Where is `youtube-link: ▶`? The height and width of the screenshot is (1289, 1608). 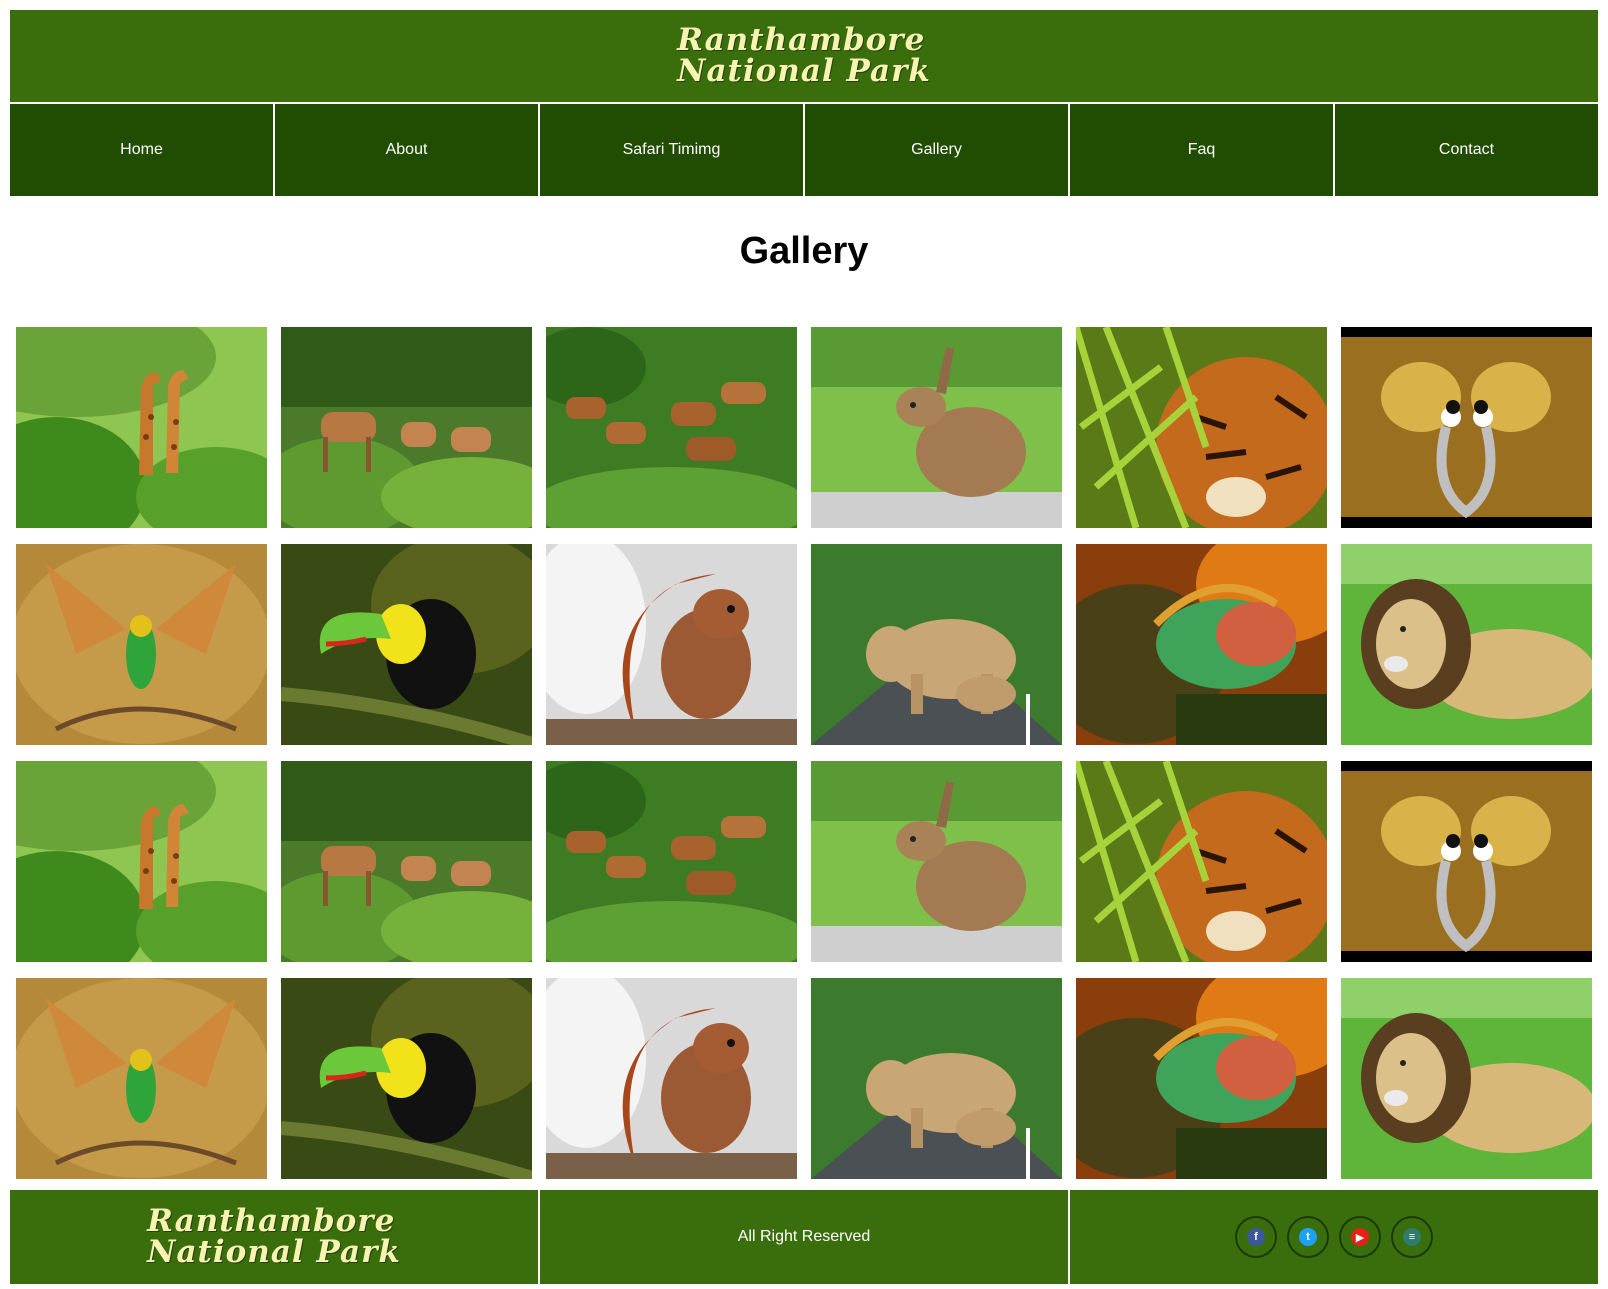 youtube-link: ▶ is located at coordinates (1360, 1237).